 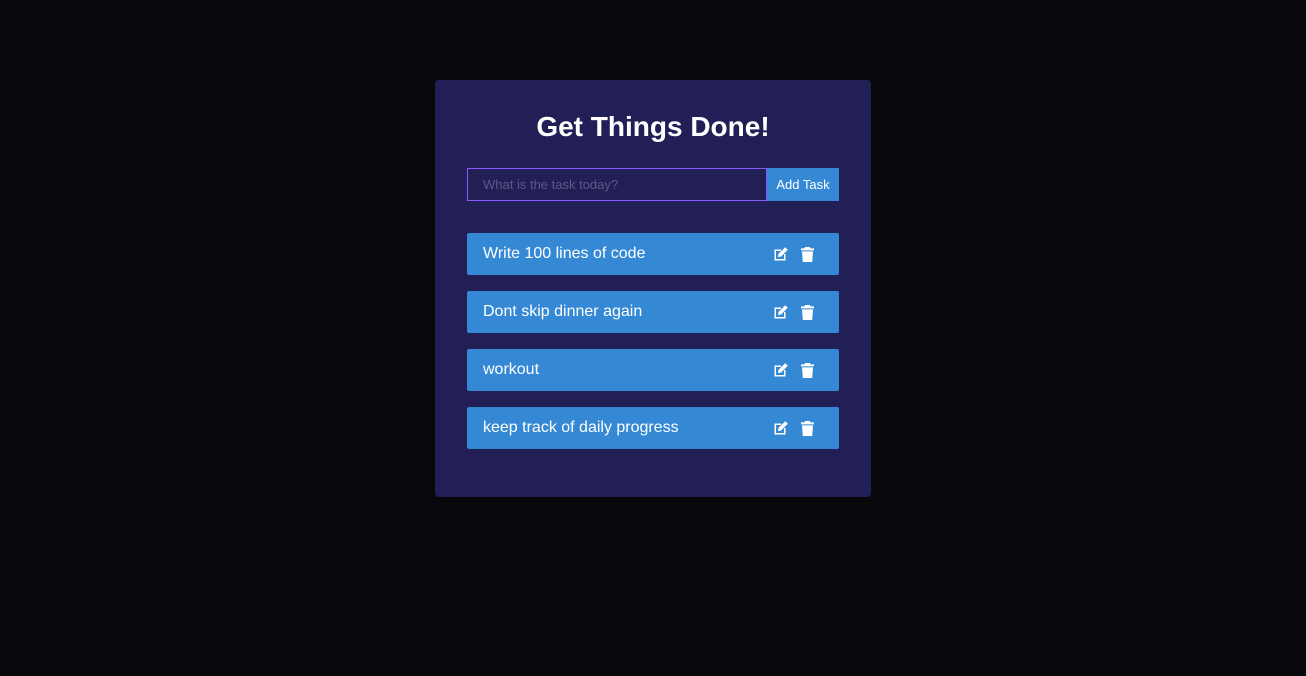 What do you see at coordinates (511, 370) in the screenshot?
I see `todo-item-text: workout` at bounding box center [511, 370].